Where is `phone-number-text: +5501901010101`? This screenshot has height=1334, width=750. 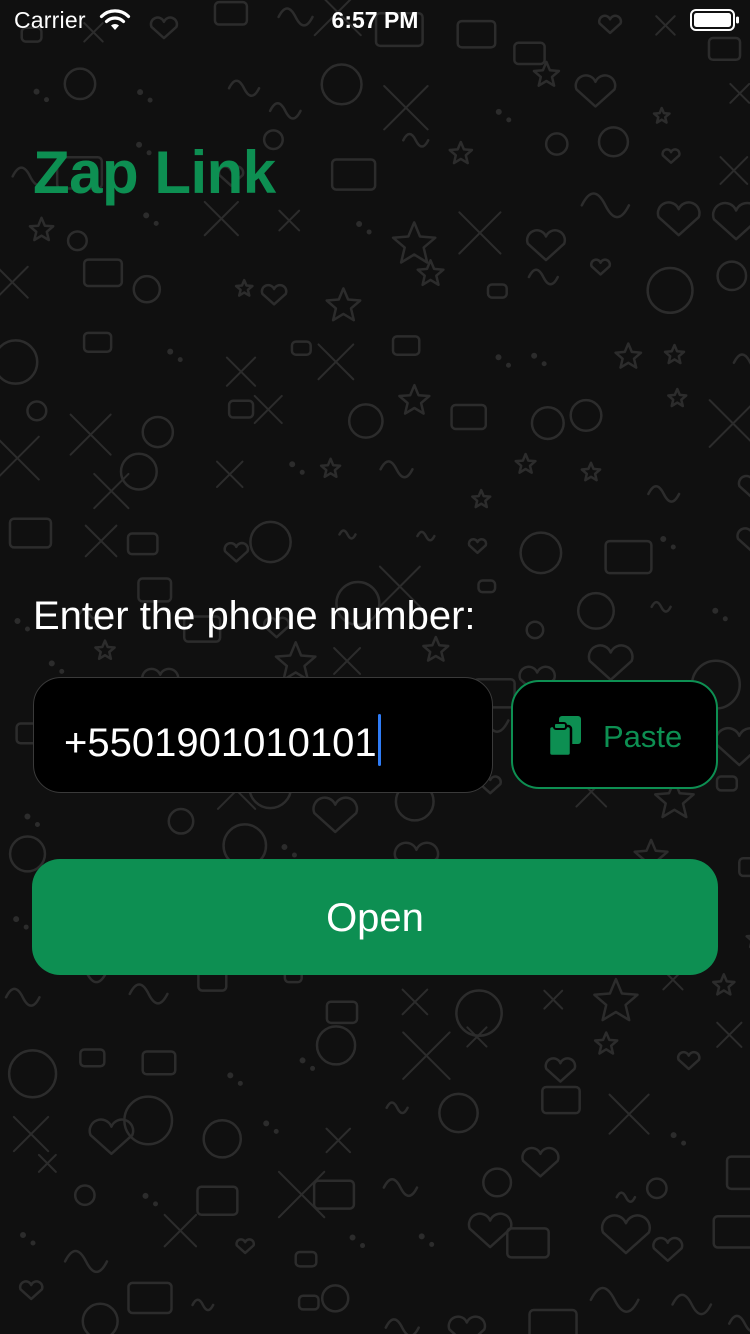
phone-number-text: +5501901010101 is located at coordinates (220, 743).